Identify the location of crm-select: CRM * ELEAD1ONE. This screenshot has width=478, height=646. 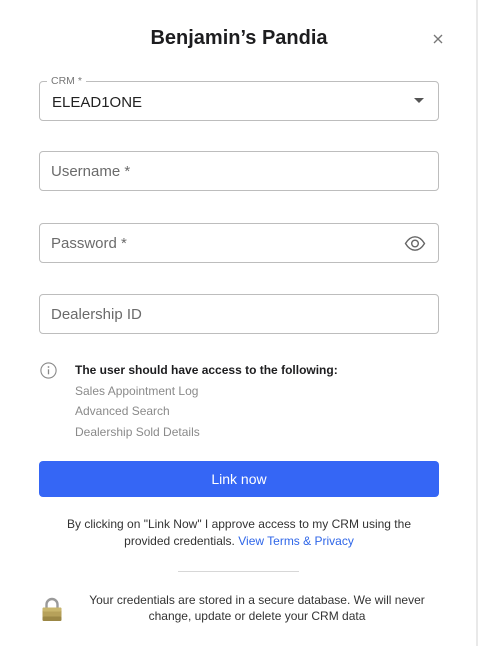
(239, 98).